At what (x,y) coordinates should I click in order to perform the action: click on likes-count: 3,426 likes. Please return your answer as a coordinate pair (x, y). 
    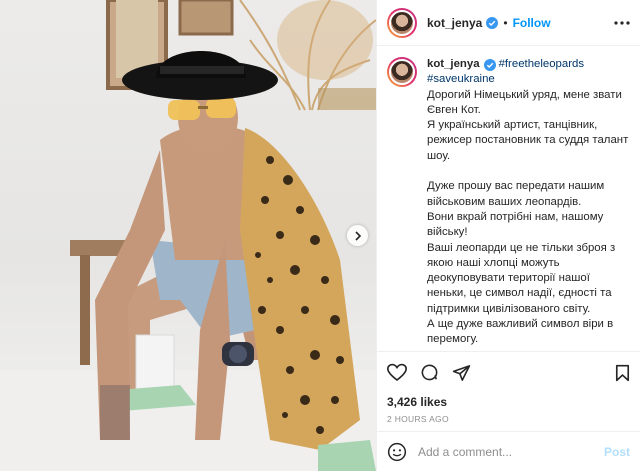
    Looking at the image, I should click on (508, 401).